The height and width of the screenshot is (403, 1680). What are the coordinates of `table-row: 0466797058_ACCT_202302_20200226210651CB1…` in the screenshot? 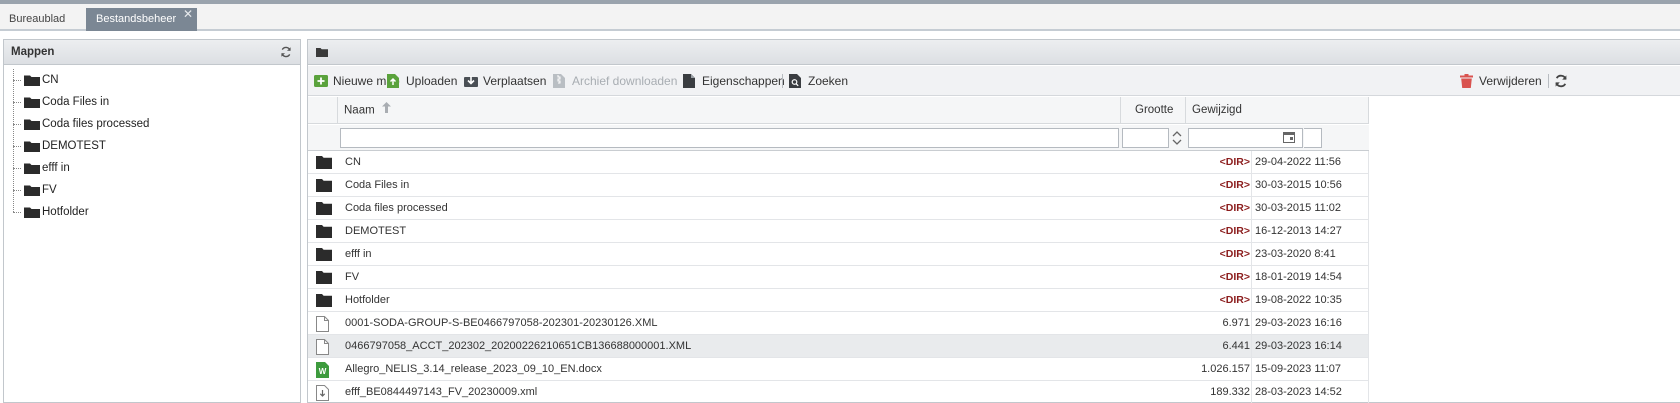 It's located at (838, 346).